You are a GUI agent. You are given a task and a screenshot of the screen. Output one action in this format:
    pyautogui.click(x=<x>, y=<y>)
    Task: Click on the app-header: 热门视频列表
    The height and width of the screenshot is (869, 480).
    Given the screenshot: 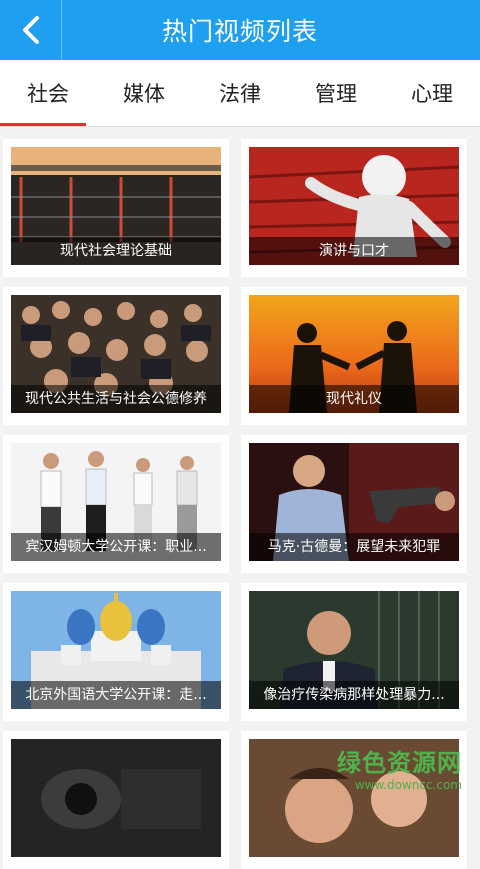 What is the action you would take?
    pyautogui.click(x=240, y=30)
    